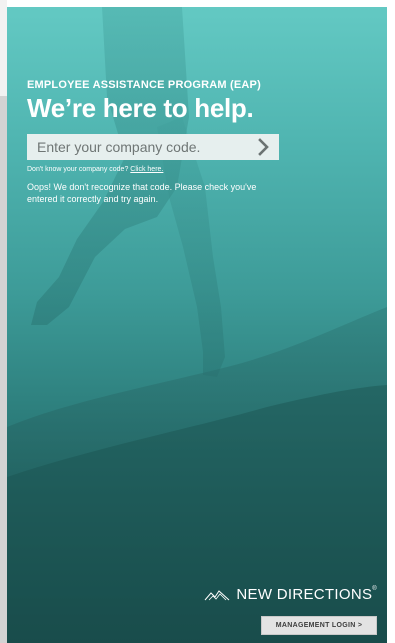 The image size is (395, 643). What do you see at coordinates (146, 169) in the screenshot?
I see `click-here-link: Click here.` at bounding box center [146, 169].